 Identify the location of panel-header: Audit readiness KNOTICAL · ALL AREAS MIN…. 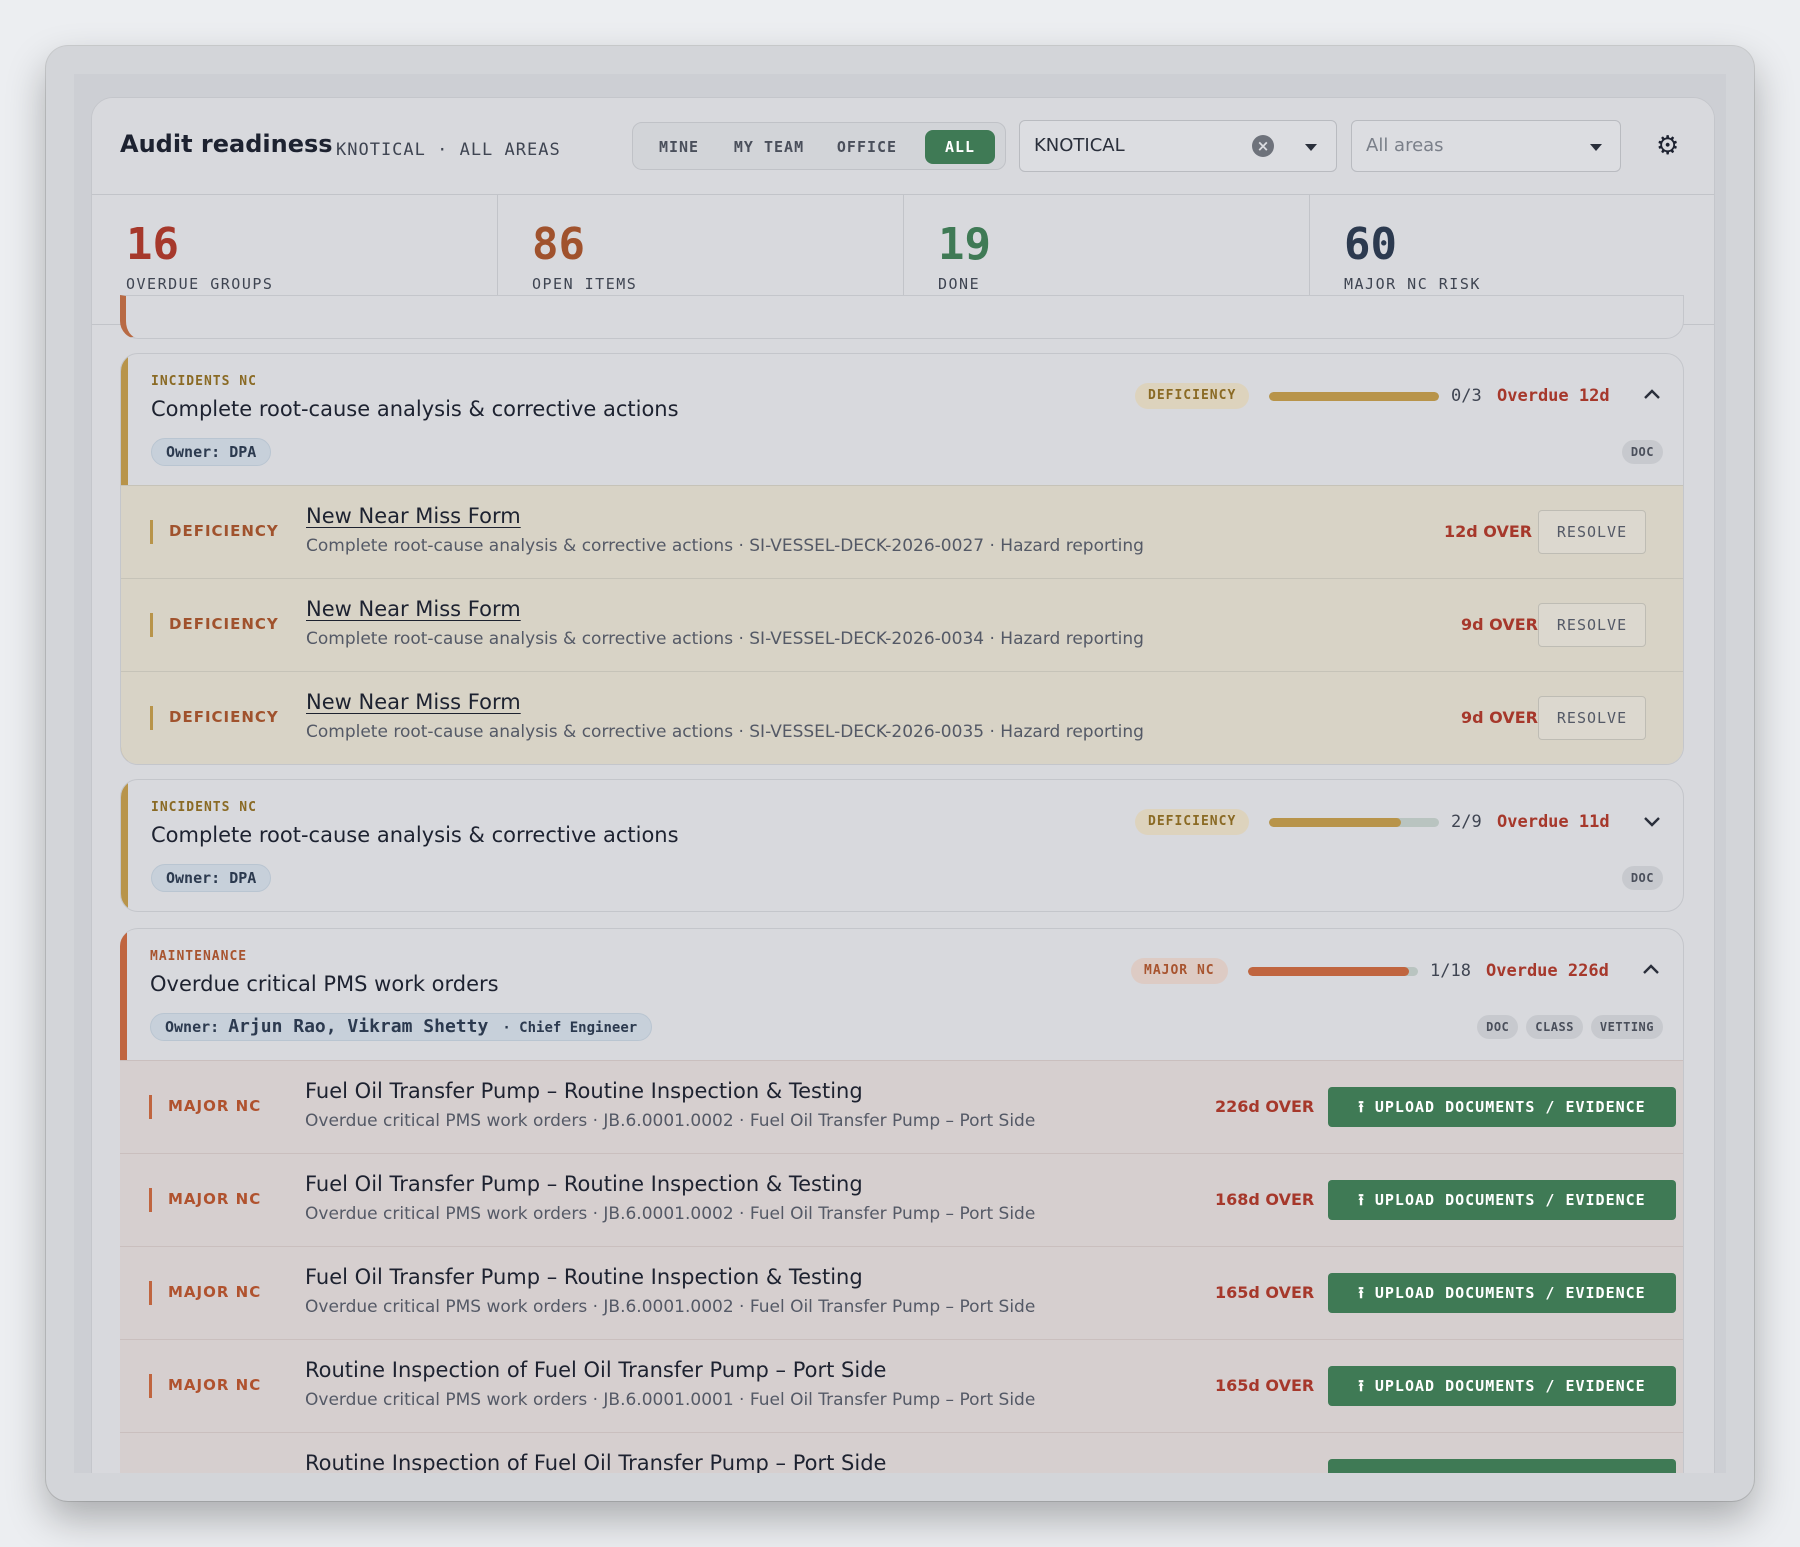
(903, 146).